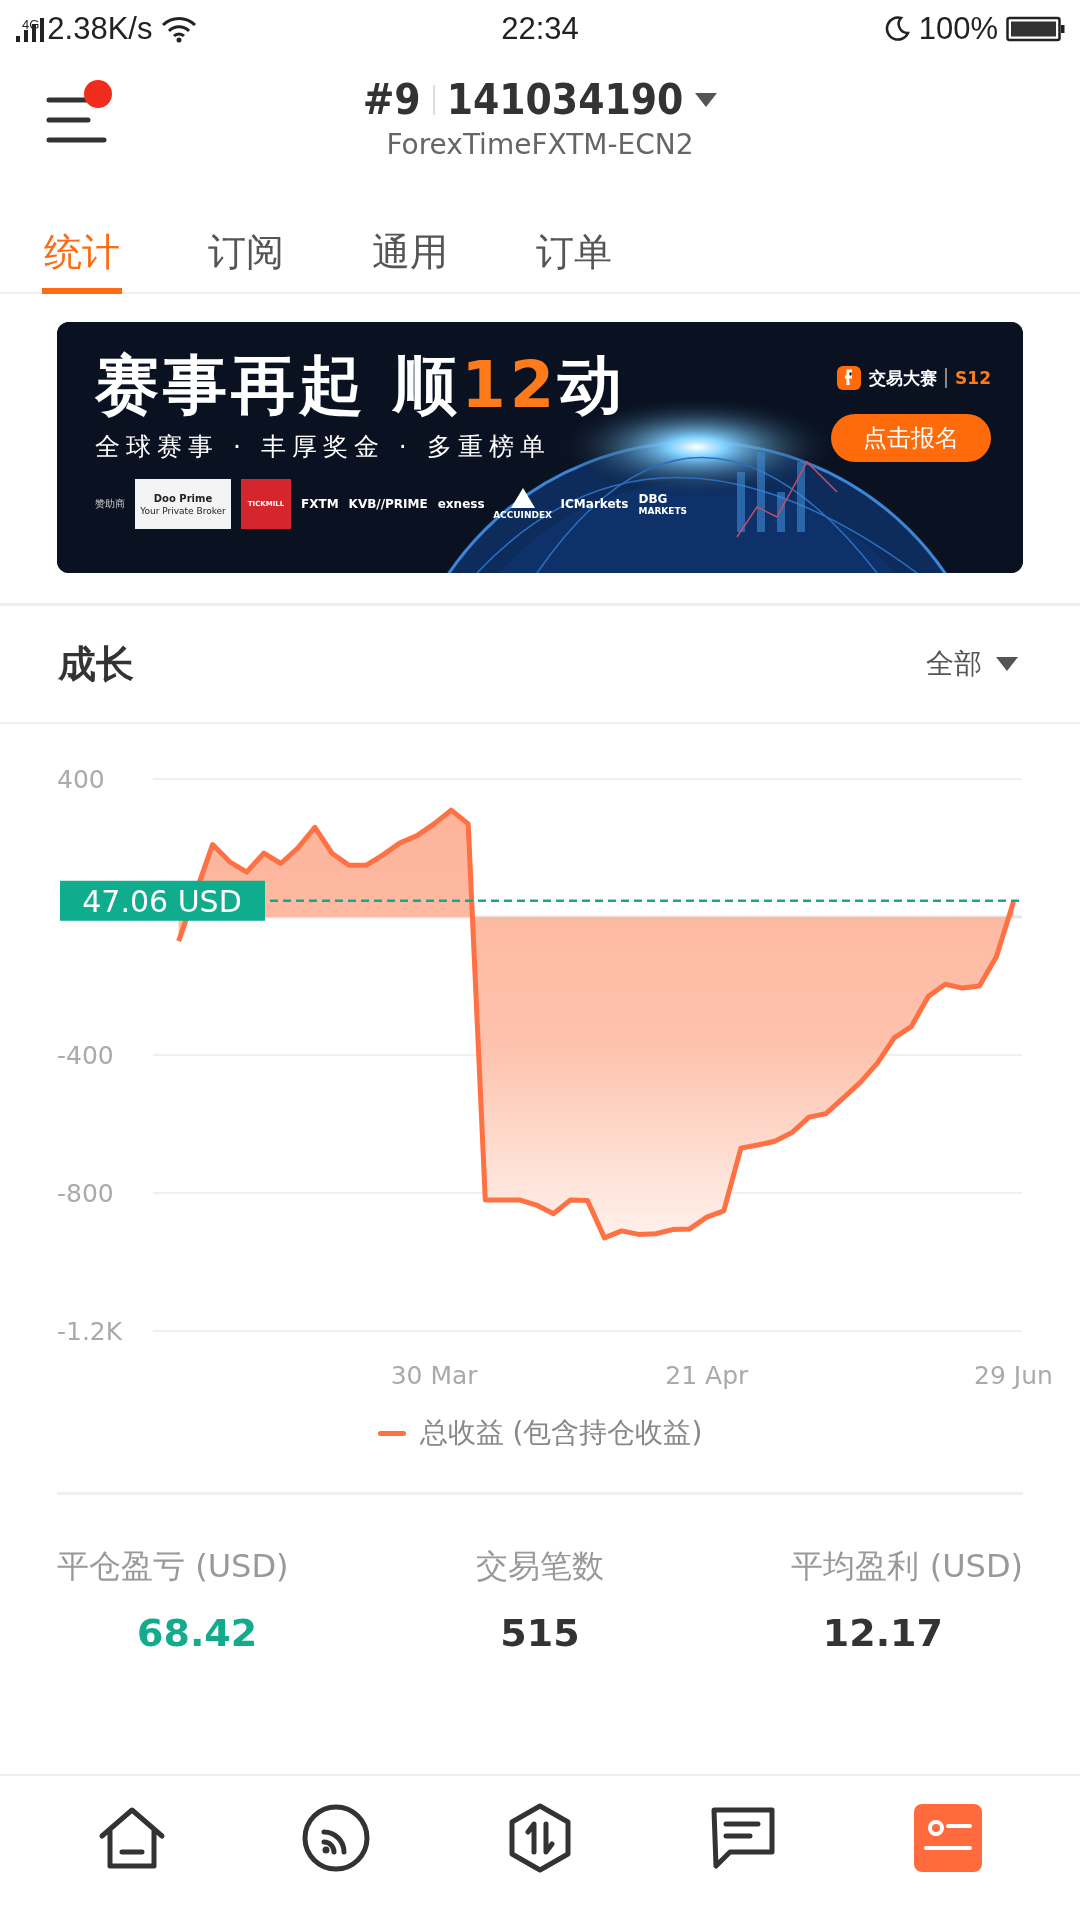 The height and width of the screenshot is (1920, 1080). I want to click on axis-label: -1.2K, so click(90, 1331).